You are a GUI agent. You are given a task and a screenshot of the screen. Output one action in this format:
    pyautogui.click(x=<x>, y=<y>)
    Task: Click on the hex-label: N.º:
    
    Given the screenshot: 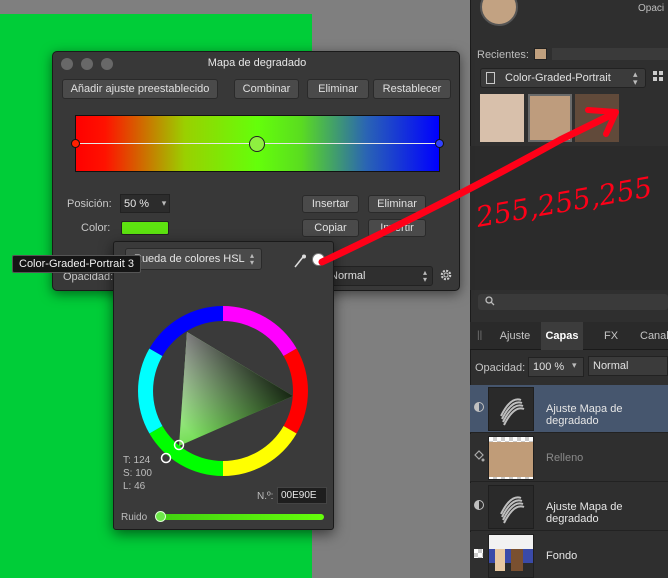 What is the action you would take?
    pyautogui.click(x=265, y=496)
    